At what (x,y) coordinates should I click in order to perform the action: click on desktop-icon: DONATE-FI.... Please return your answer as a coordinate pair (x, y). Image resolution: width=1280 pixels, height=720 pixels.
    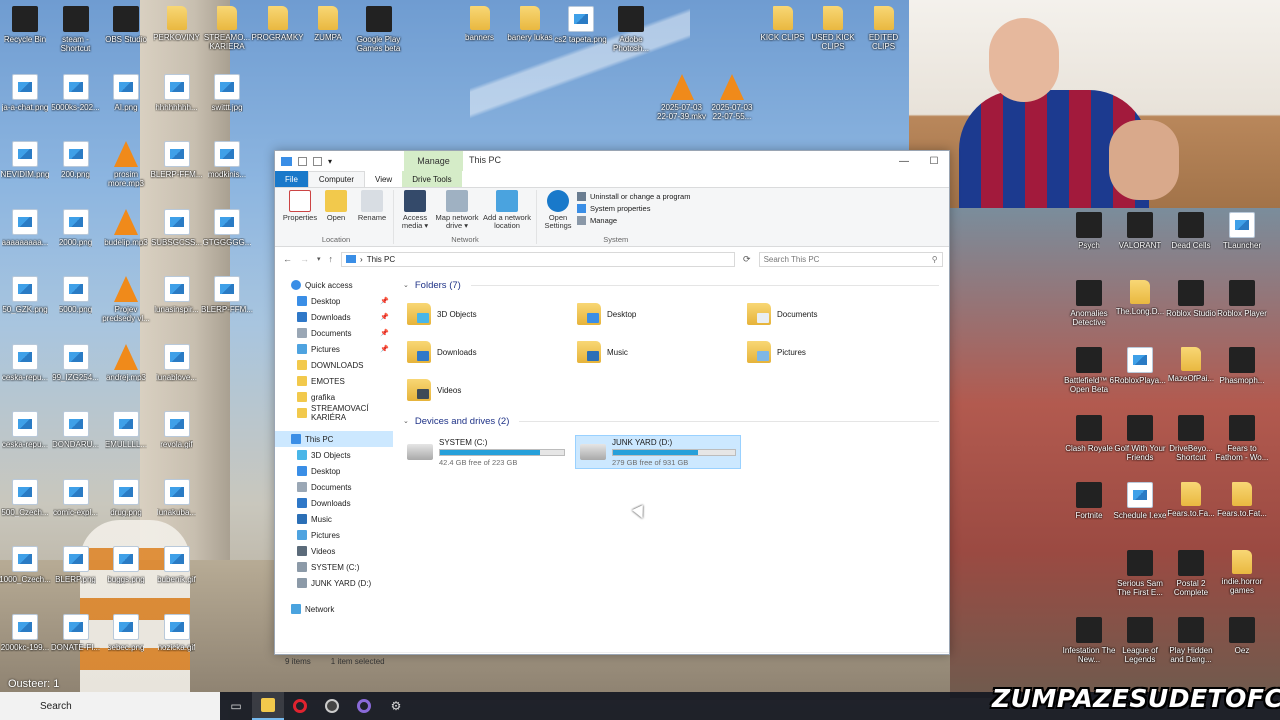
    Looking at the image, I should click on (76, 632).